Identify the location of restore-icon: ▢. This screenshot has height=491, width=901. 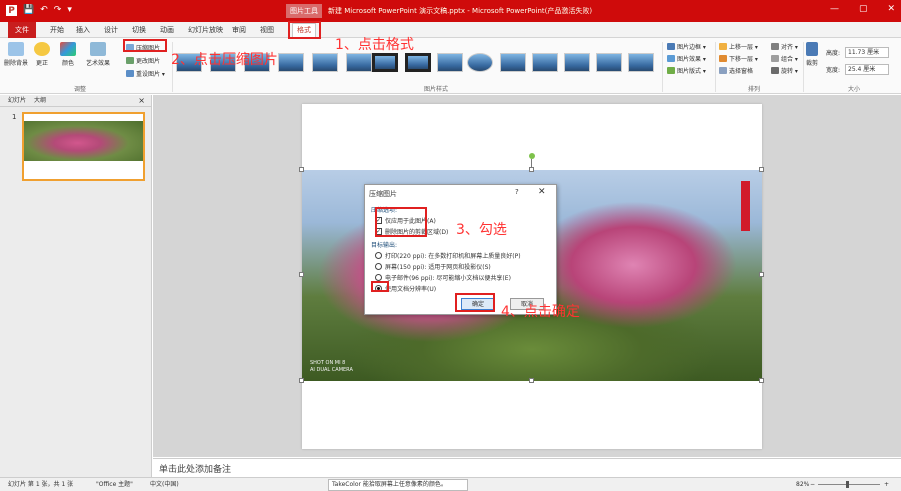
(863, 9).